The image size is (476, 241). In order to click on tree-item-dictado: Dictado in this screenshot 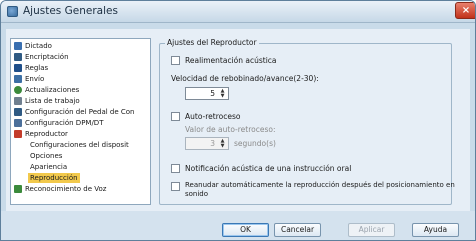, I will do `click(33, 46)`.